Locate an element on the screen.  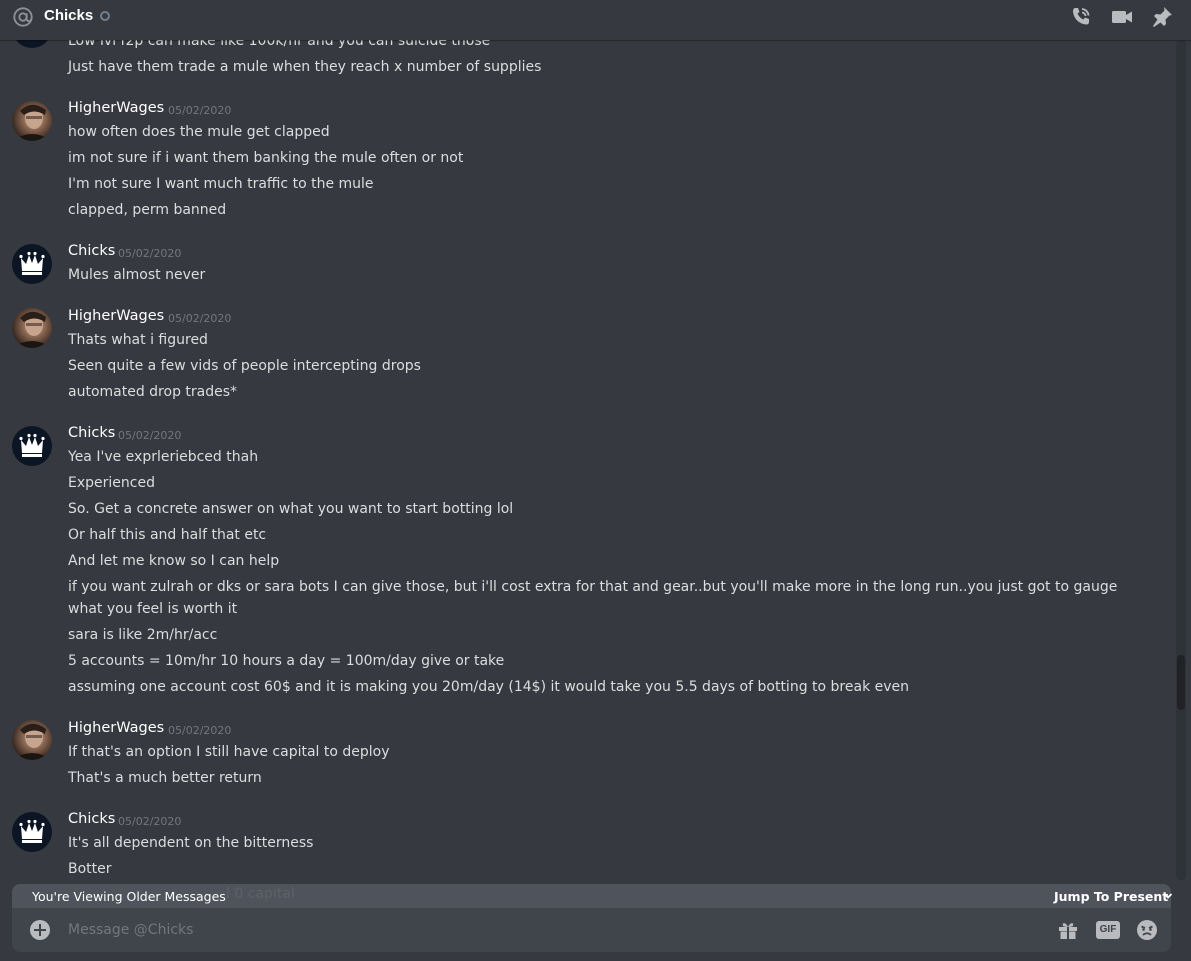
message-text: Botter is located at coordinates (90, 869).